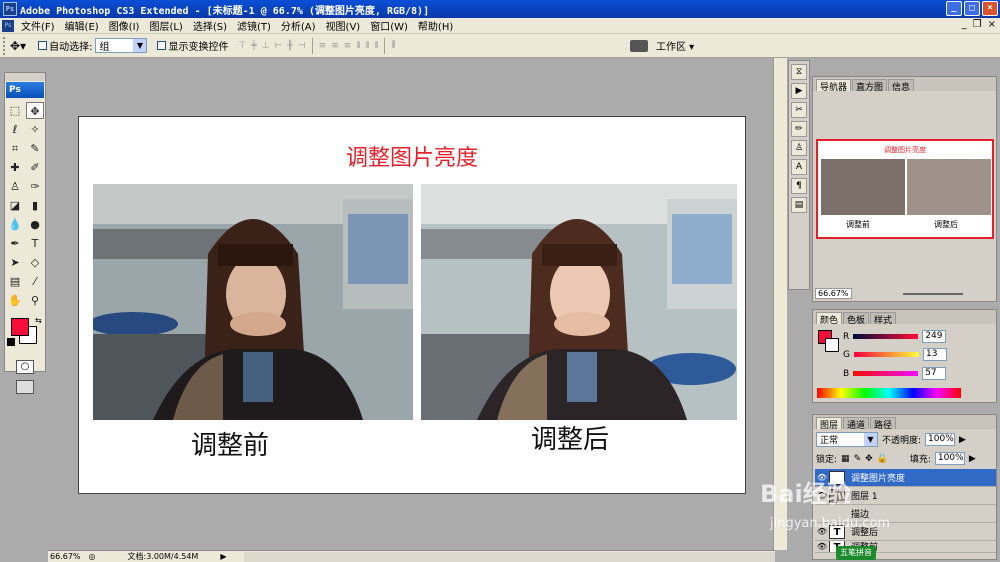 The image size is (1000, 562). I want to click on clone-source-icon: ♙, so click(799, 148).